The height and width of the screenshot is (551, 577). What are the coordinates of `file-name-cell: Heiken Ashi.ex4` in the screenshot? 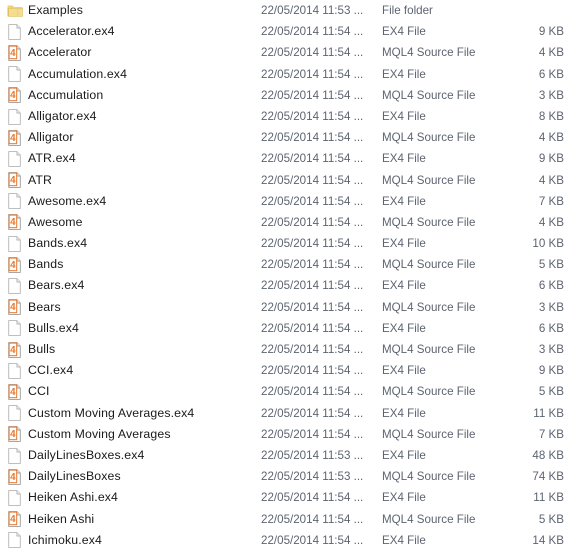 It's located at (127, 497).